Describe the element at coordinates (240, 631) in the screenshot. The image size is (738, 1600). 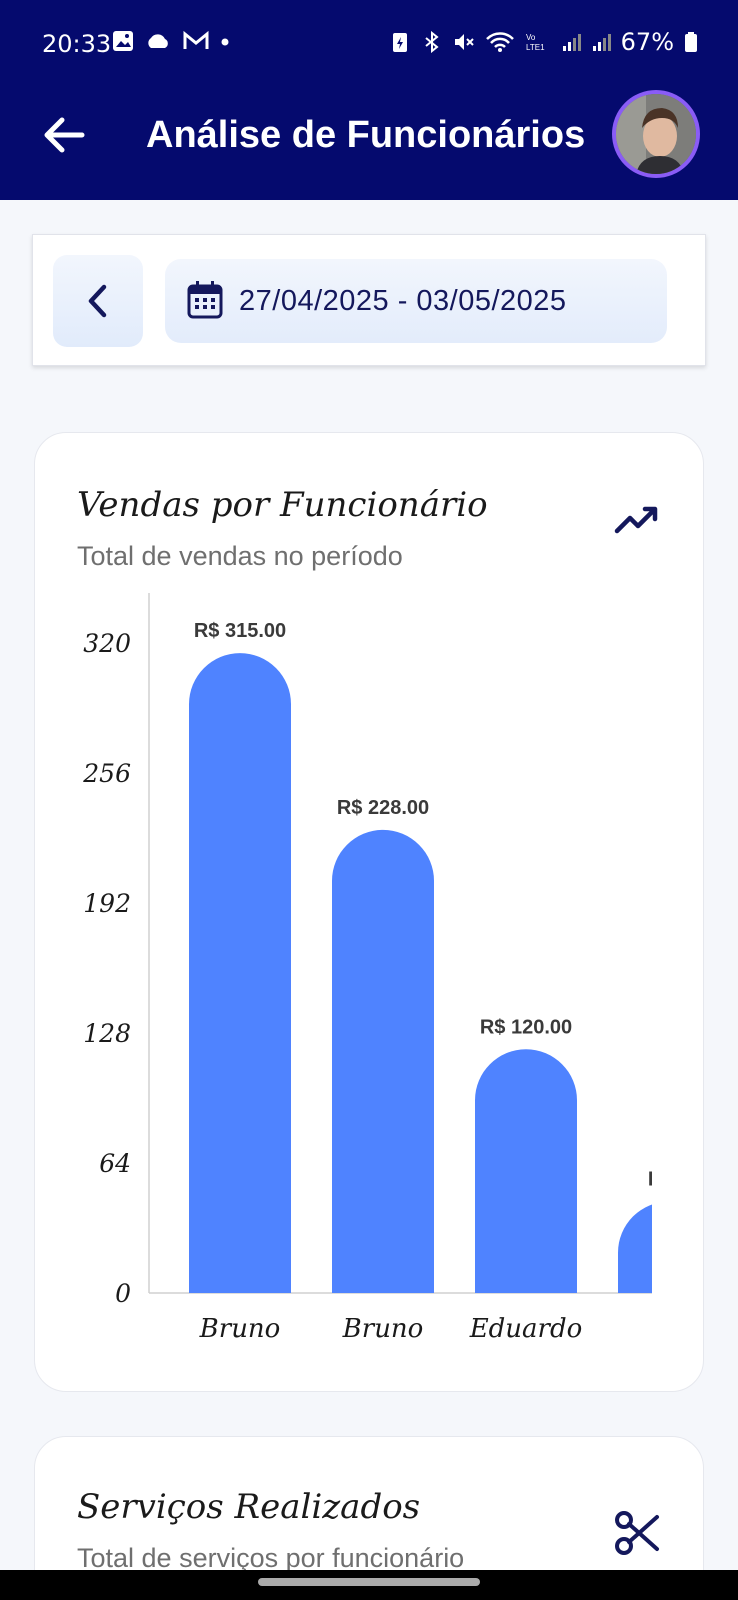
I see `bar-value-label: R$ 315.00` at that location.